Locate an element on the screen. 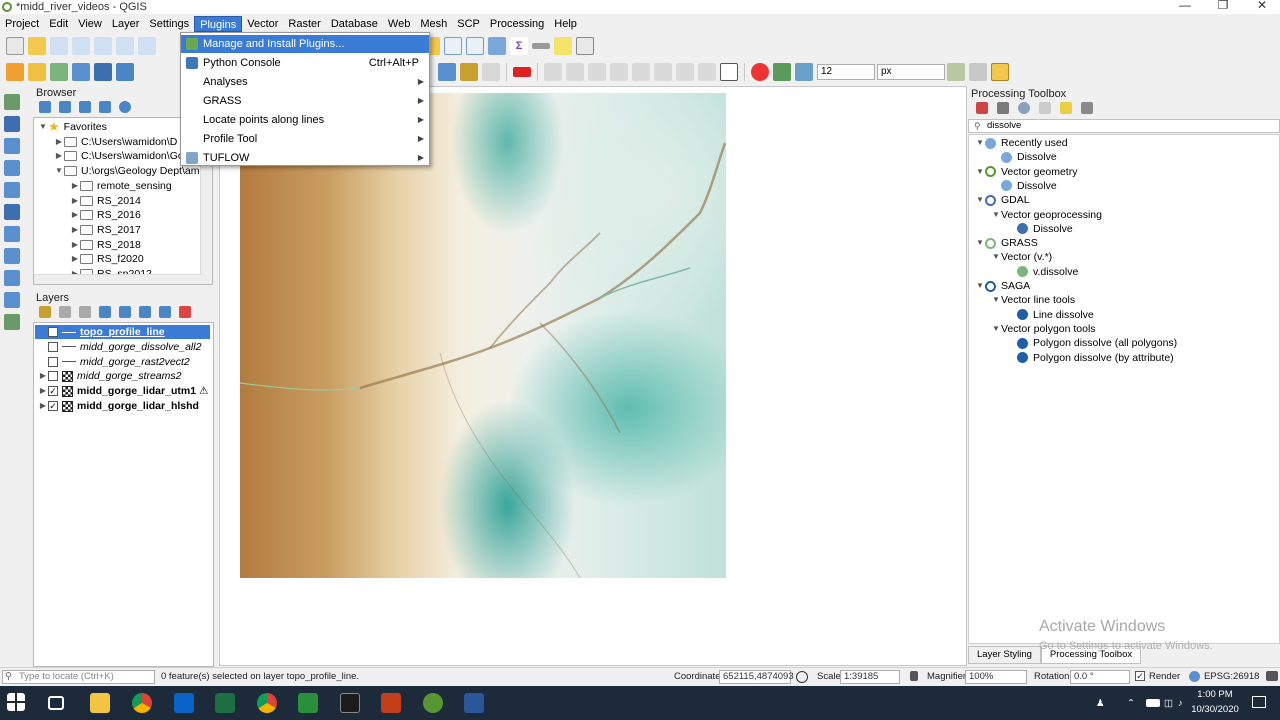 This screenshot has width=1280, height=720. refresh-icon is located at coordinates (65, 107).